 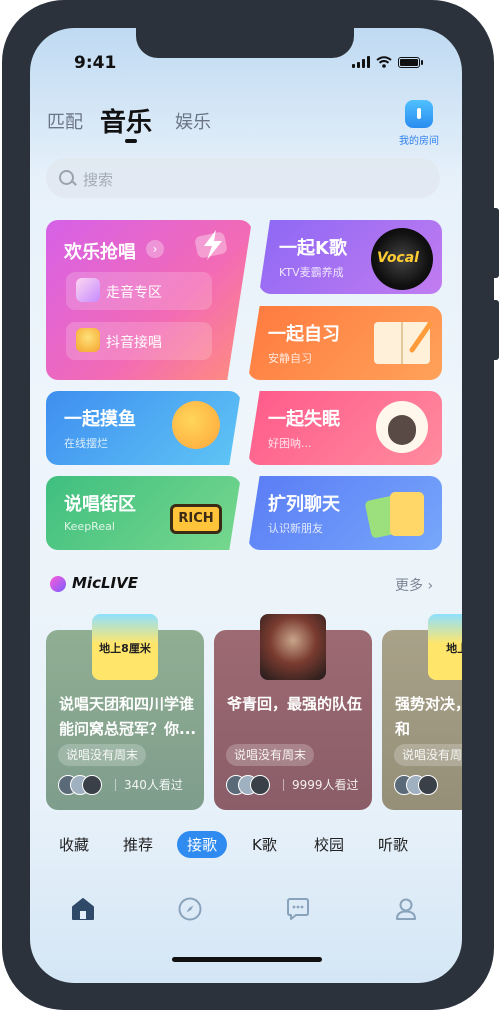 What do you see at coordinates (313, 248) in the screenshot?
I see `karaoke-title: 一起K歌` at bounding box center [313, 248].